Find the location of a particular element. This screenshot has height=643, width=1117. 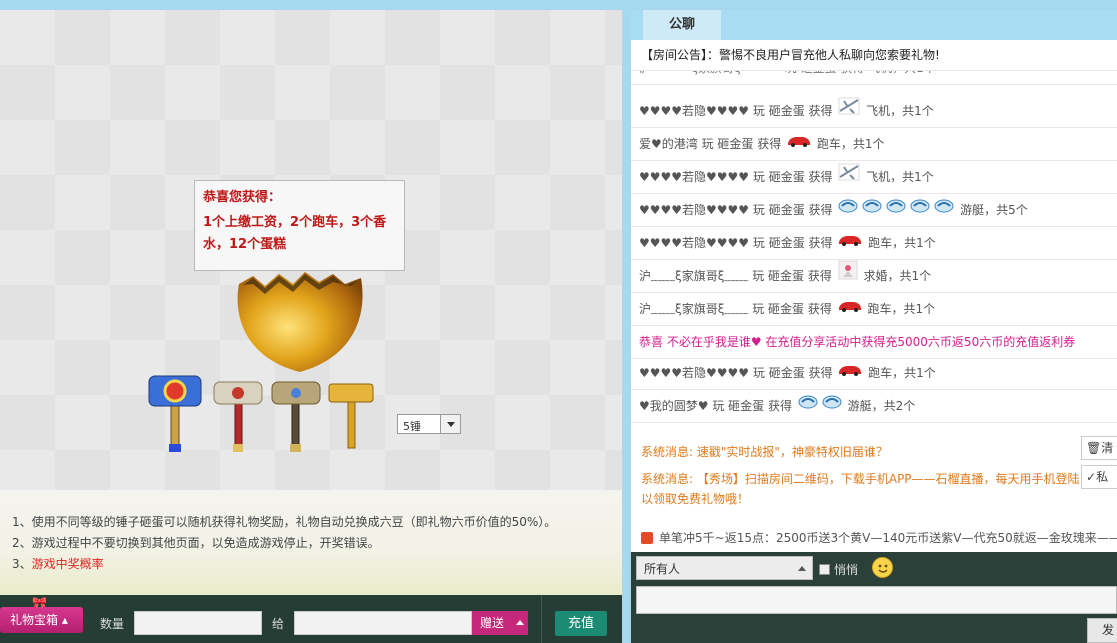

hammer-diamond-icon is located at coordinates (175, 412).